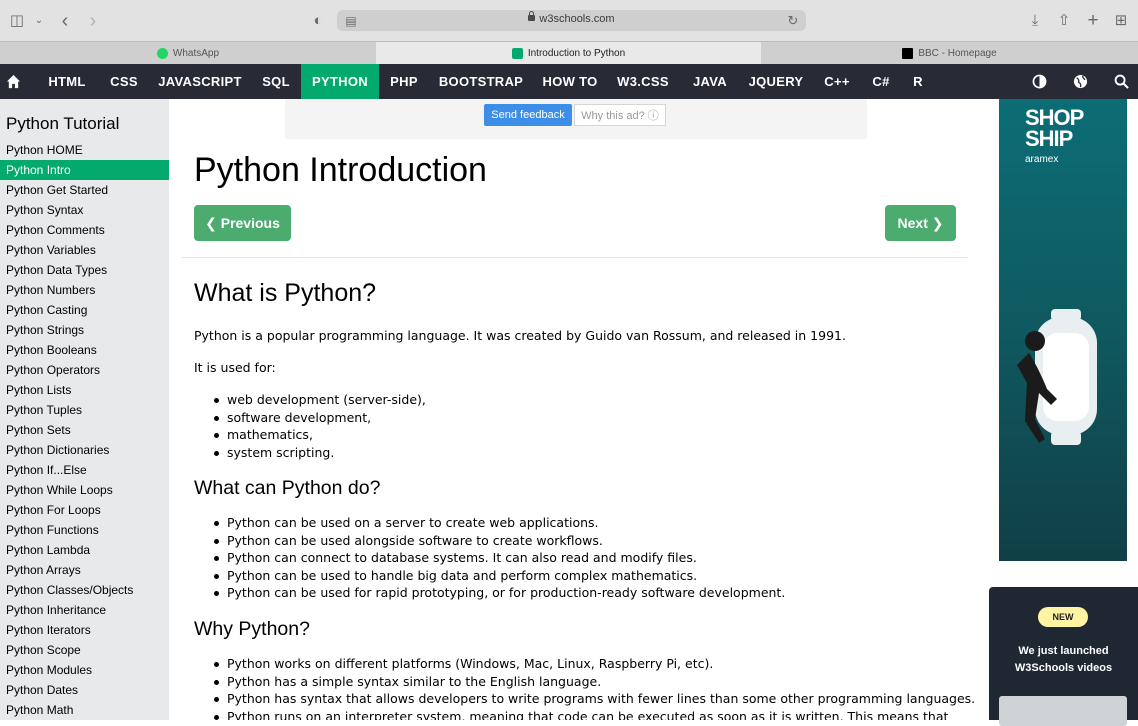  Describe the element at coordinates (1121, 81) in the screenshot. I see `search-icon` at that location.